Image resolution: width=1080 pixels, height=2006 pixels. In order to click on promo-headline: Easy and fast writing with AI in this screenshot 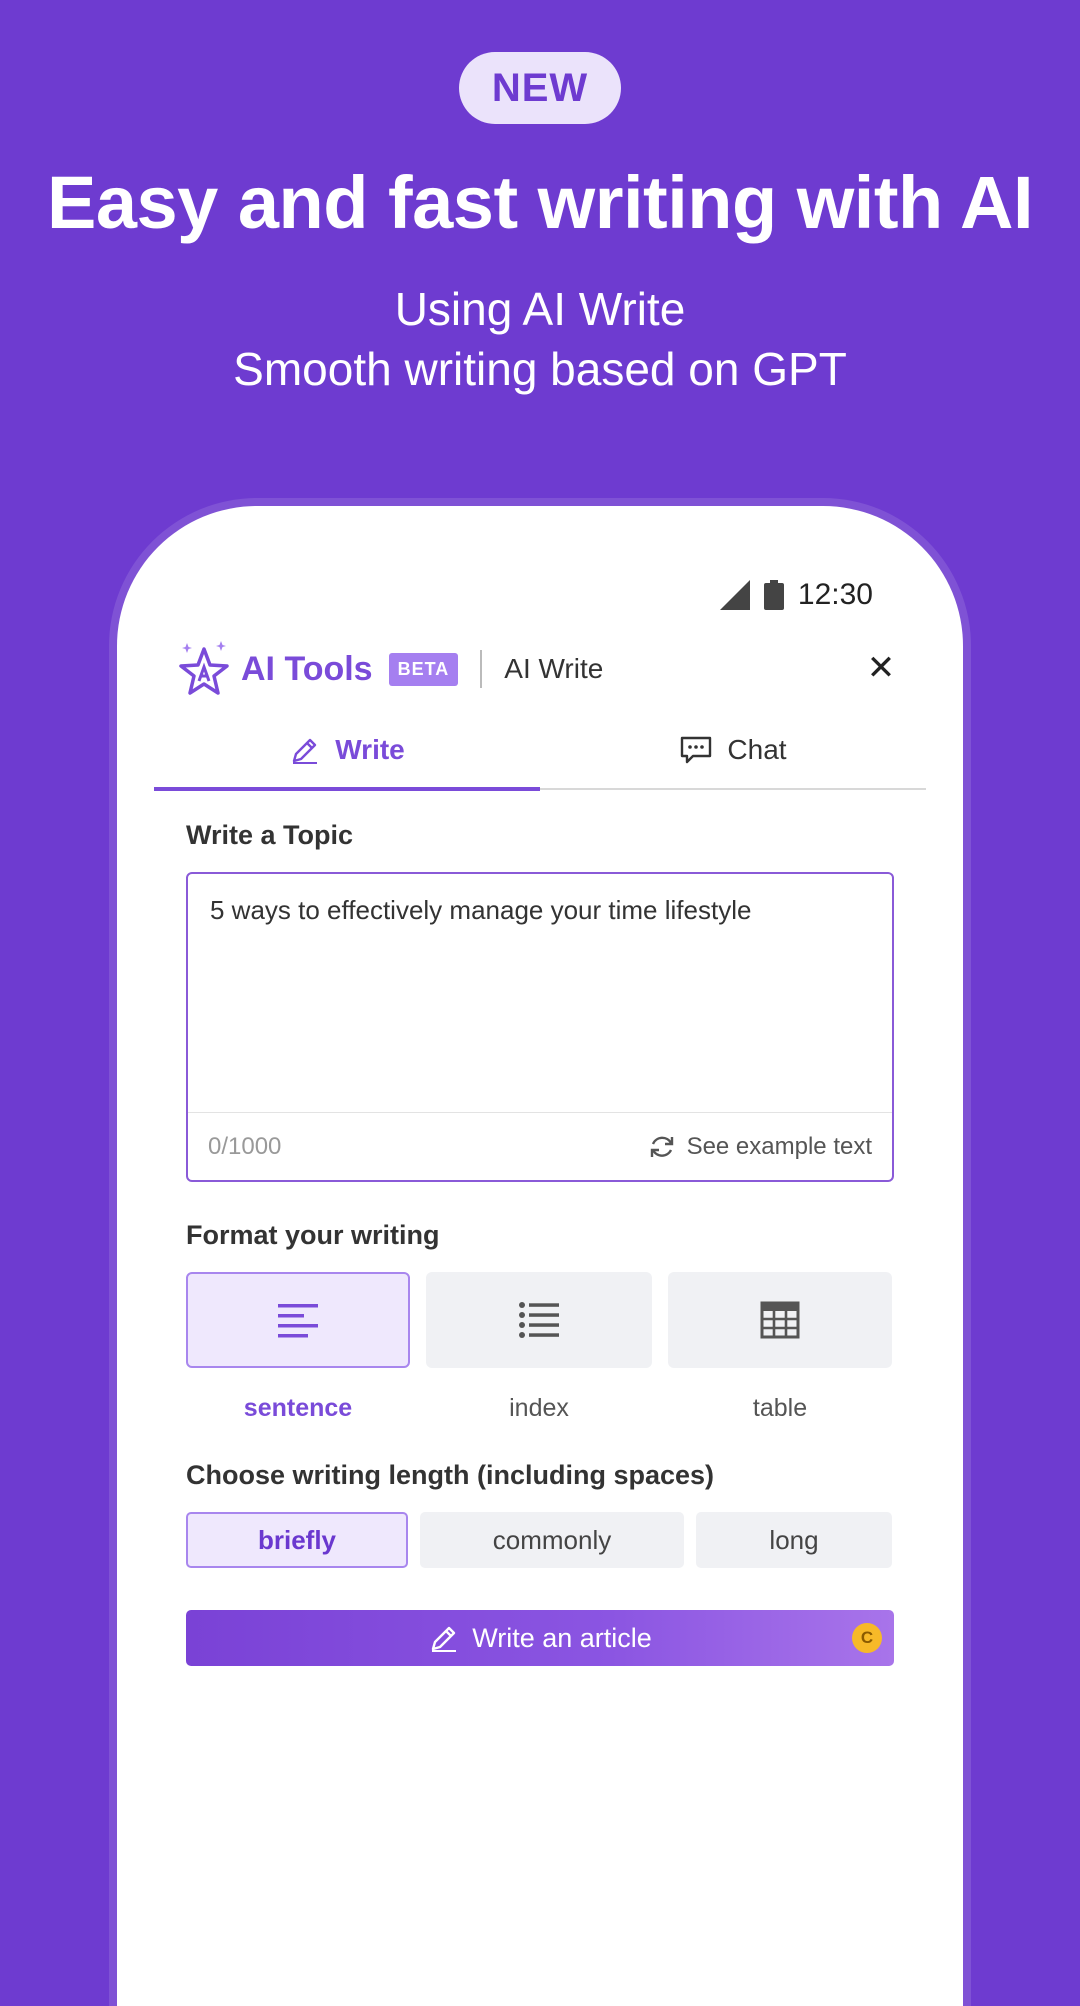, I will do `click(540, 202)`.